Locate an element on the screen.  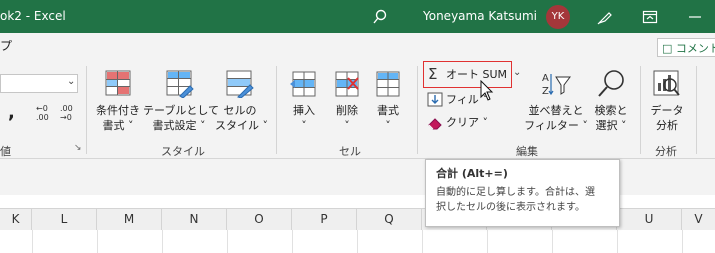
styles-group-label: スタイル is located at coordinates (183, 151).